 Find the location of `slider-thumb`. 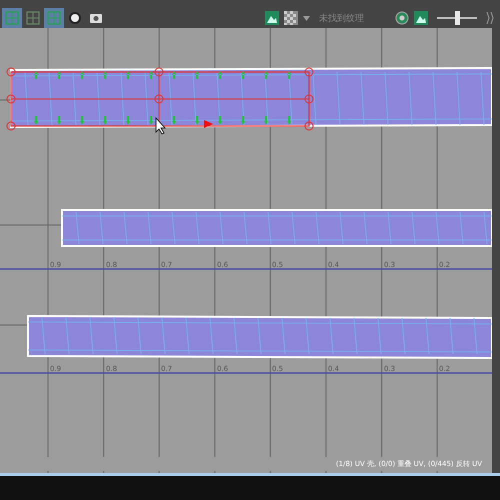

slider-thumb is located at coordinates (457, 18).